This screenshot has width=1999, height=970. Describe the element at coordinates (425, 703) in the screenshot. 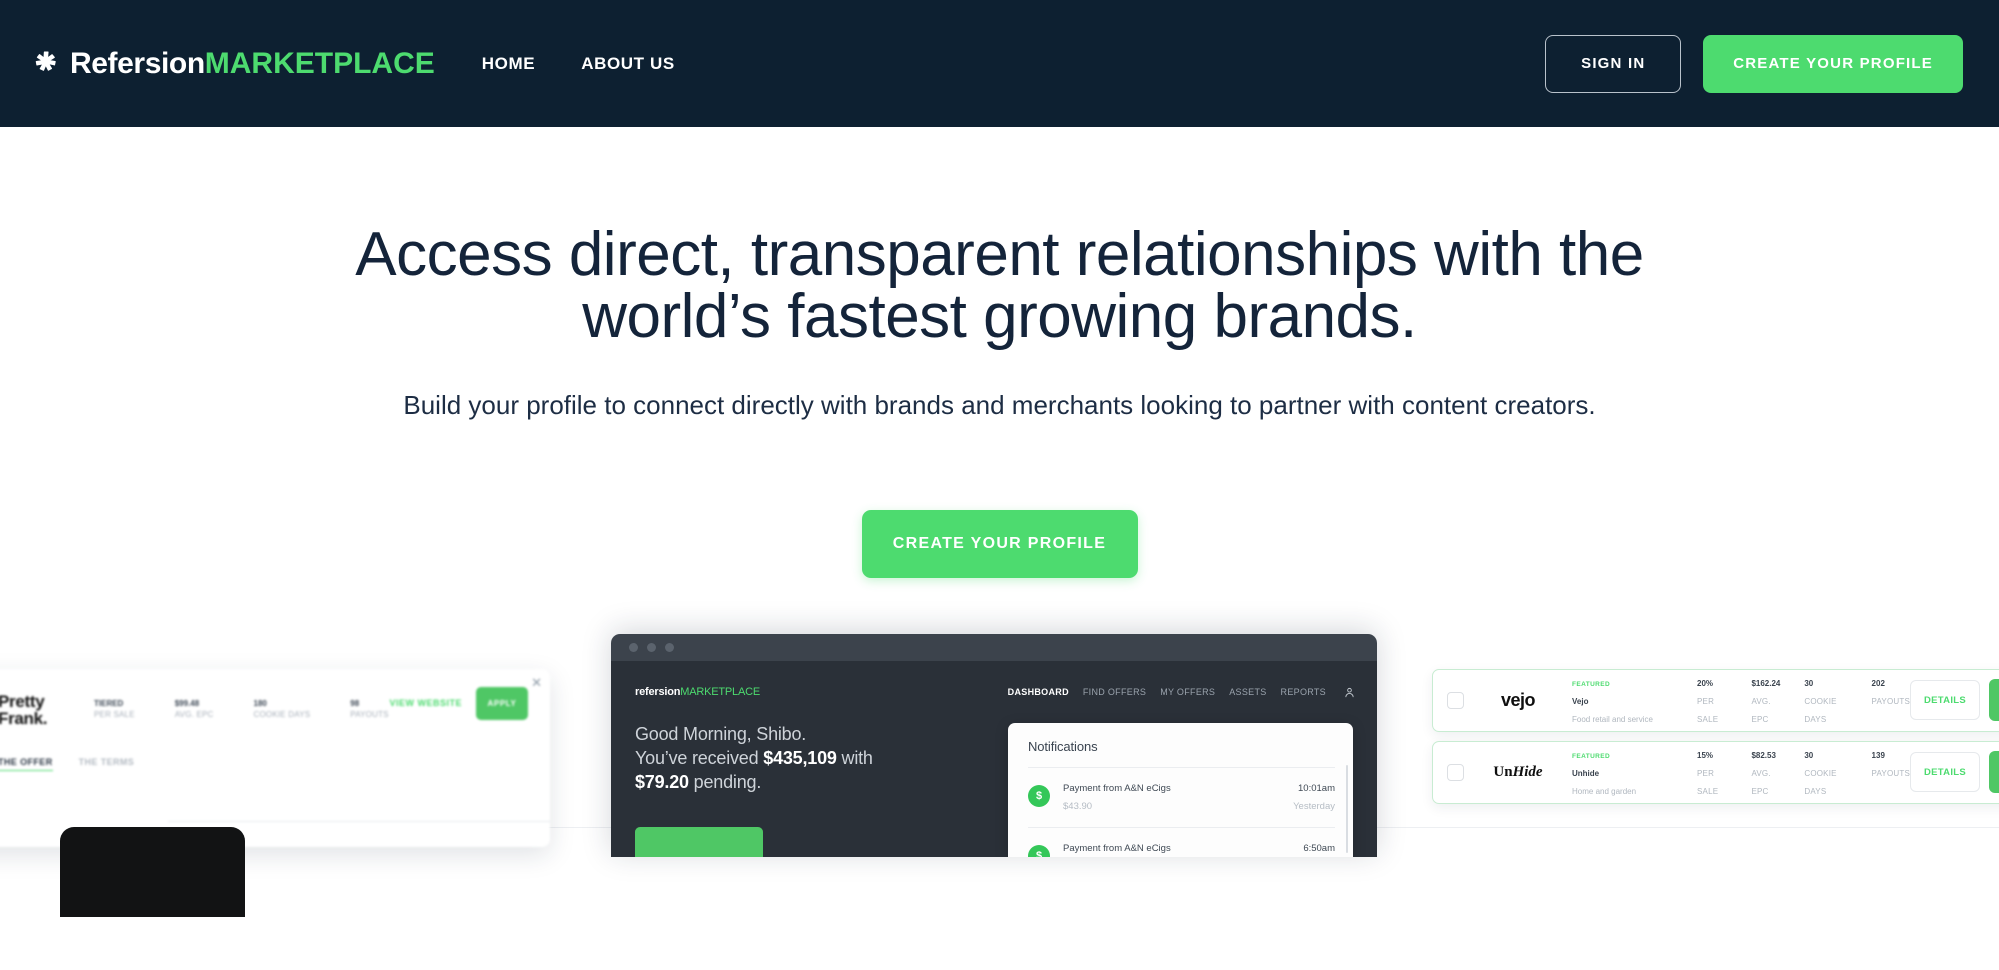

I see `view-website-link: VIEW WEBSITE` at that location.